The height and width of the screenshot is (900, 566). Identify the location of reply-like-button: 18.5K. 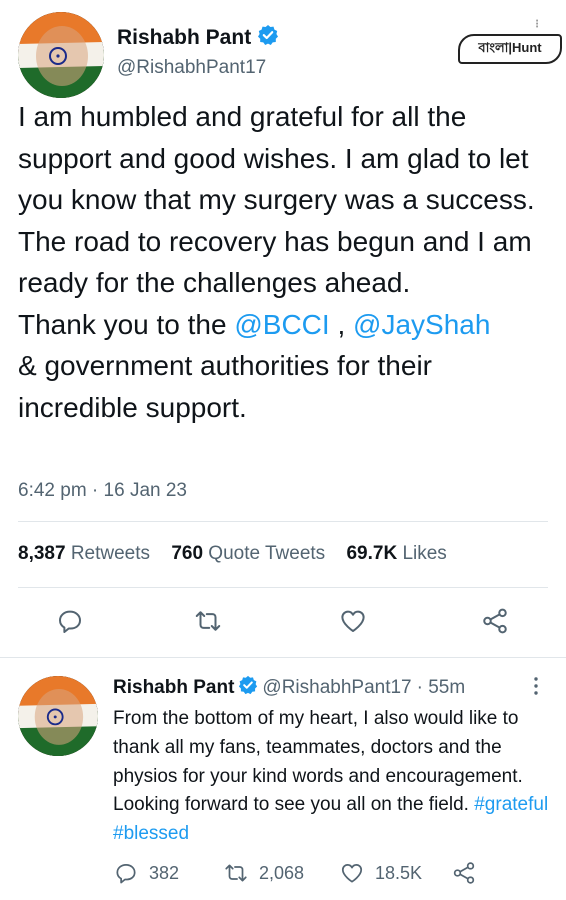
(380, 873).